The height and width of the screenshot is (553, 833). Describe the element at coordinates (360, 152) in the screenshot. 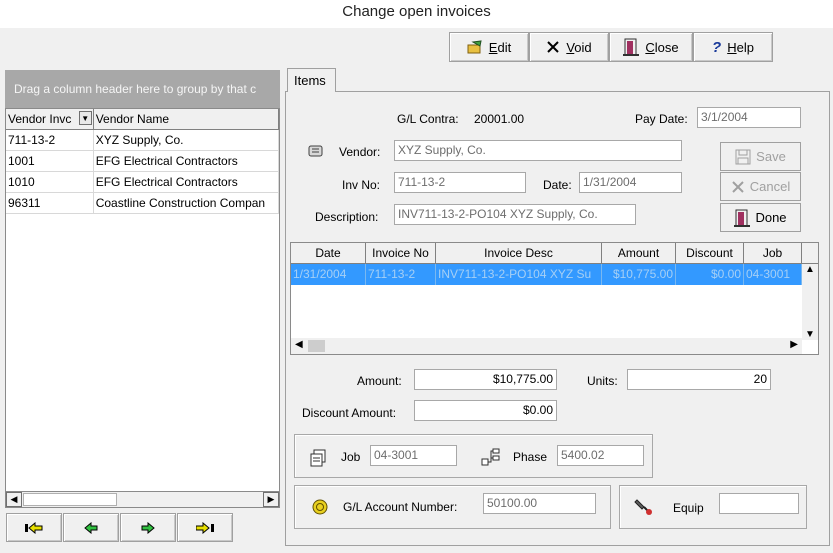

I see `vendor-label: Vendor:` at that location.